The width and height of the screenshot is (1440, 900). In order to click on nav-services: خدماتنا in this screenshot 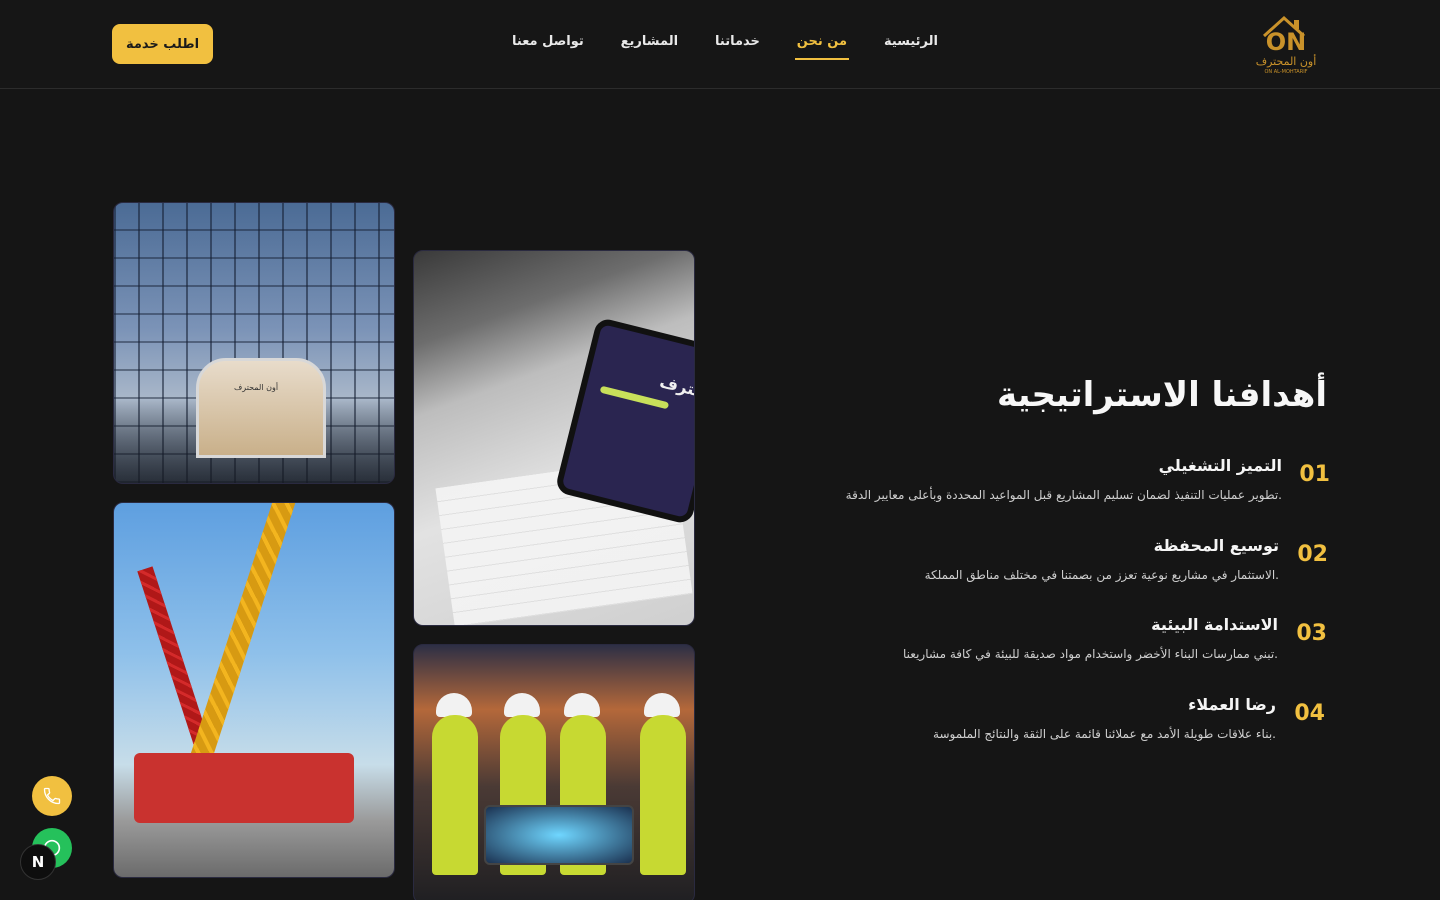, I will do `click(737, 46)`.